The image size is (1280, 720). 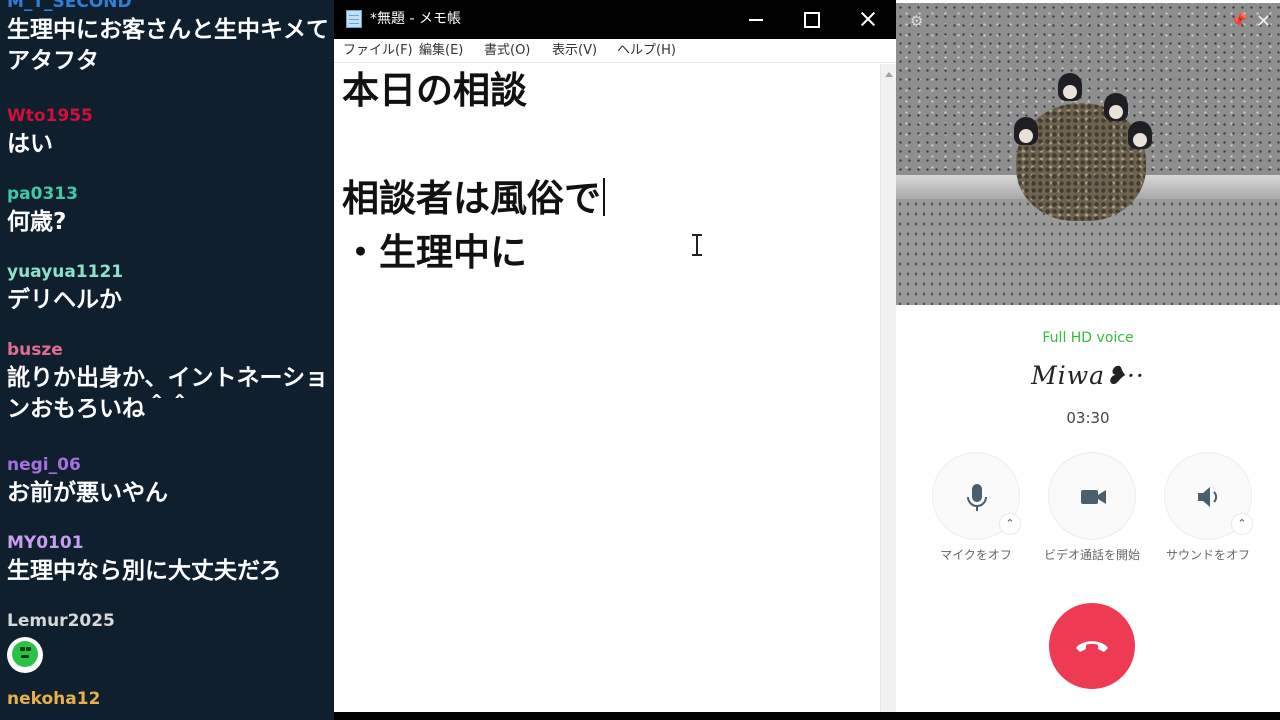 What do you see at coordinates (170, 642) in the screenshot?
I see `chat-message: Lemur2025` at bounding box center [170, 642].